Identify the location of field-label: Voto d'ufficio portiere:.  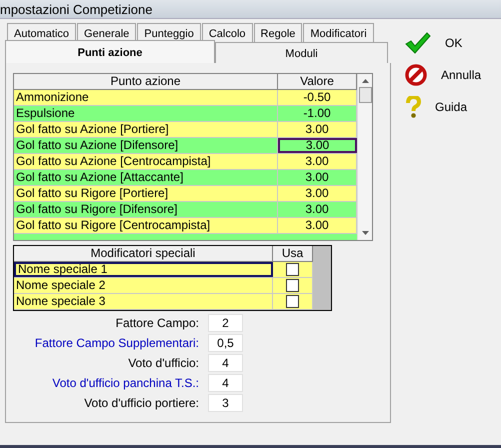
(141, 403).